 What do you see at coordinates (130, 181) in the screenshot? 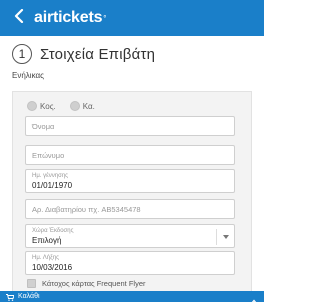
I see `birth-date-field: Ημ. γέννησης 01/01/1970` at bounding box center [130, 181].